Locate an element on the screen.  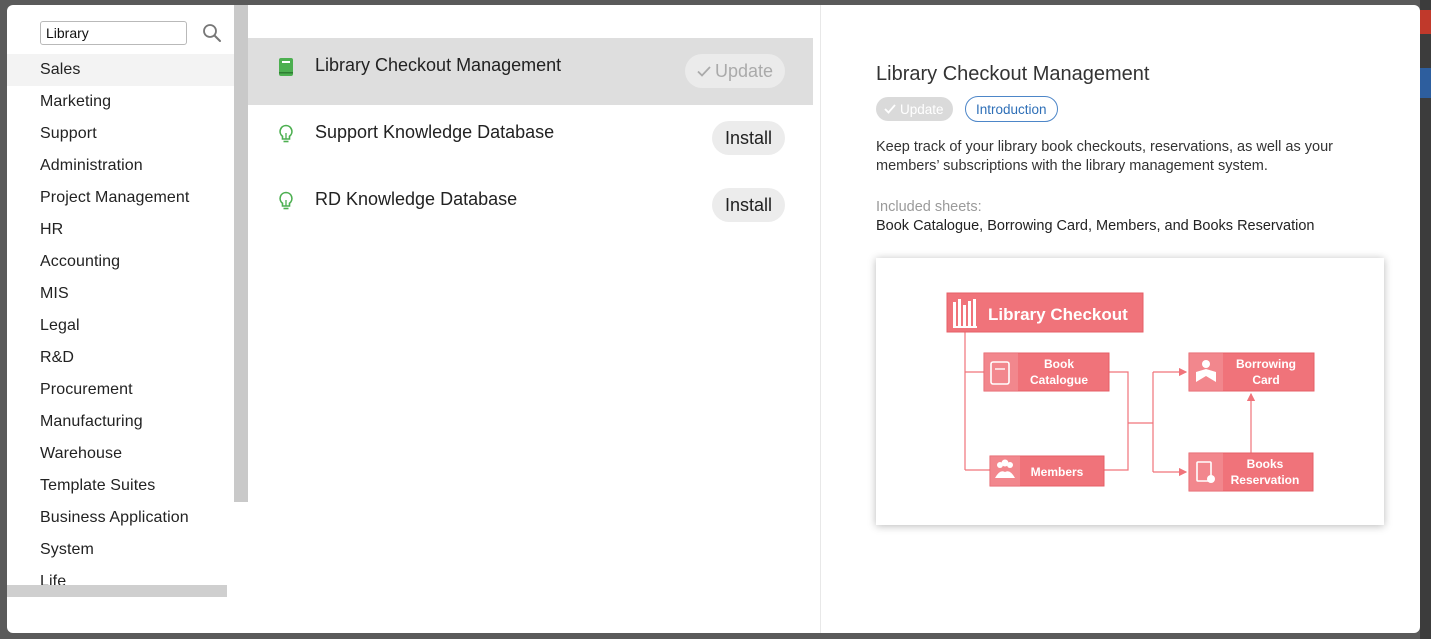
diagram-connectors is located at coordinates (1110, 404).